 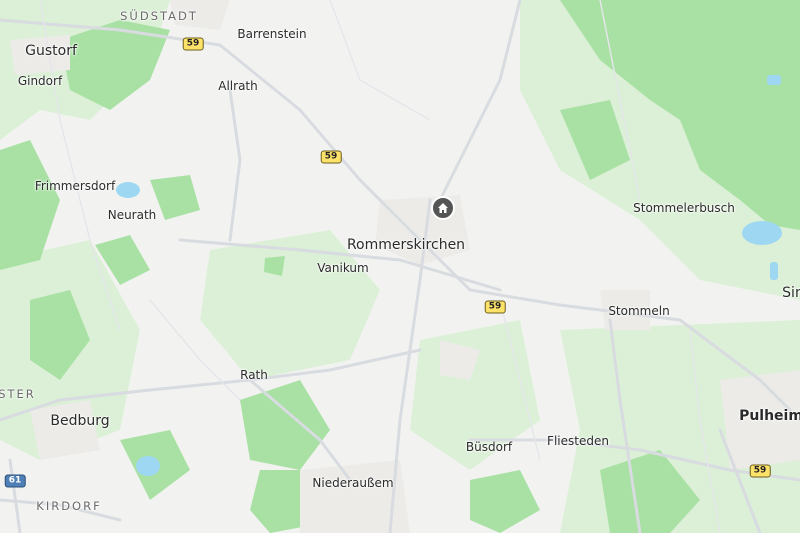 What do you see at coordinates (769, 416) in the screenshot?
I see `place-label-pulheim: Pulheim` at bounding box center [769, 416].